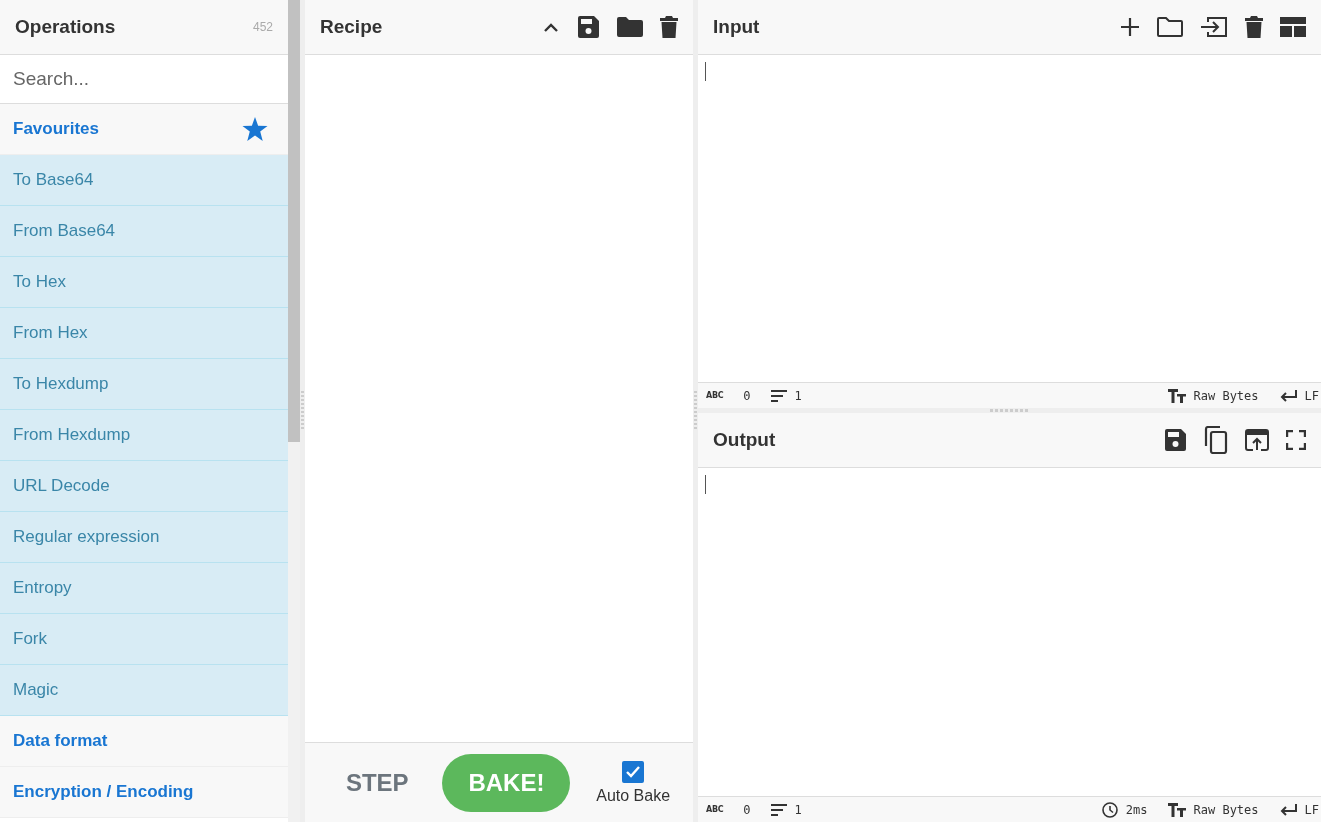  Describe the element at coordinates (1216, 440) in the screenshot. I see `copy-icon` at that location.